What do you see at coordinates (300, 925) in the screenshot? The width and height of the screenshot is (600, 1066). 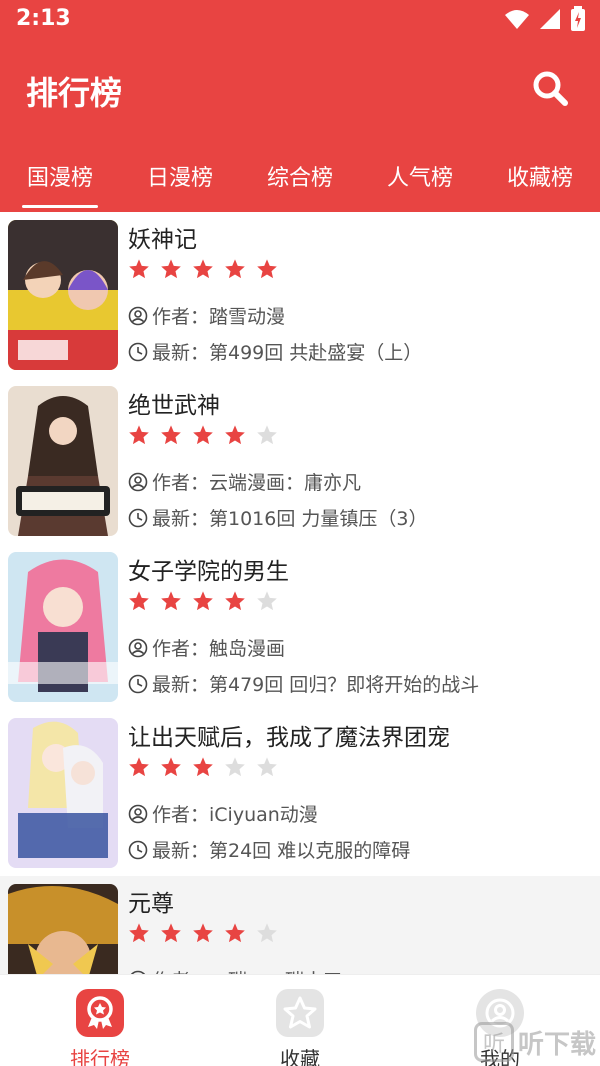 I see `comic-row: 元尊 作者：二碳：二碳水工` at bounding box center [300, 925].